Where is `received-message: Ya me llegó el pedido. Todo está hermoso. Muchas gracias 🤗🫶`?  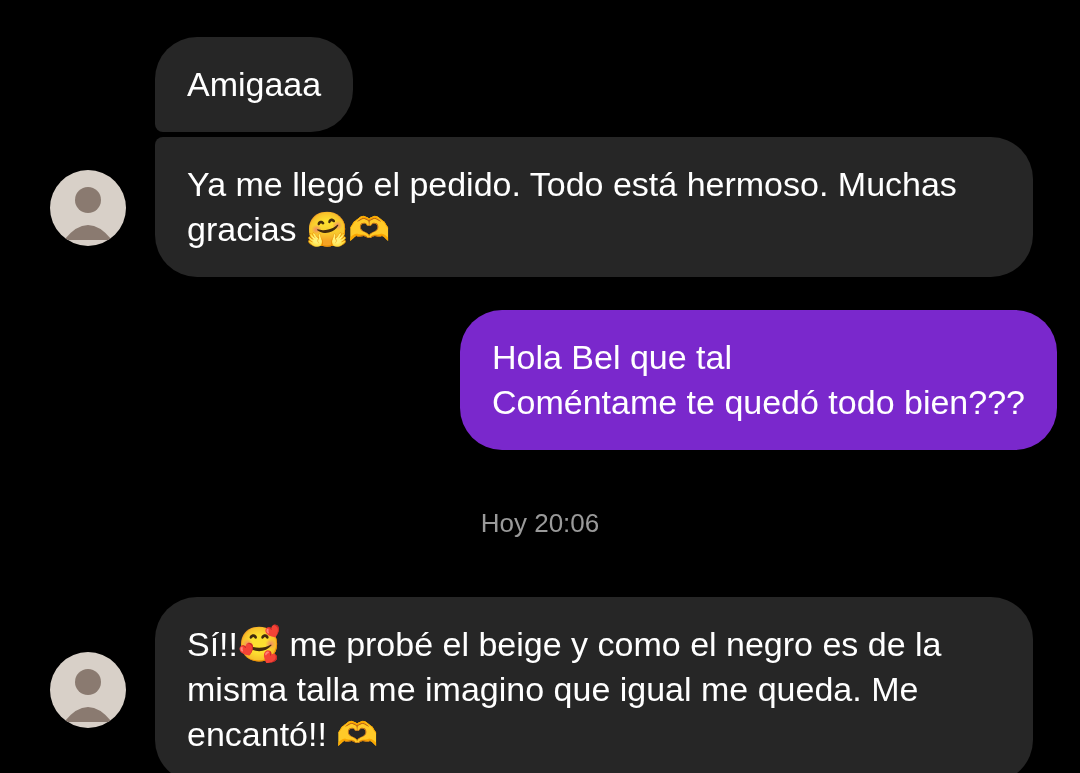 received-message: Ya me llegó el pedido. Todo está hermoso. Muchas gracias 🤗🫶 is located at coordinates (594, 207).